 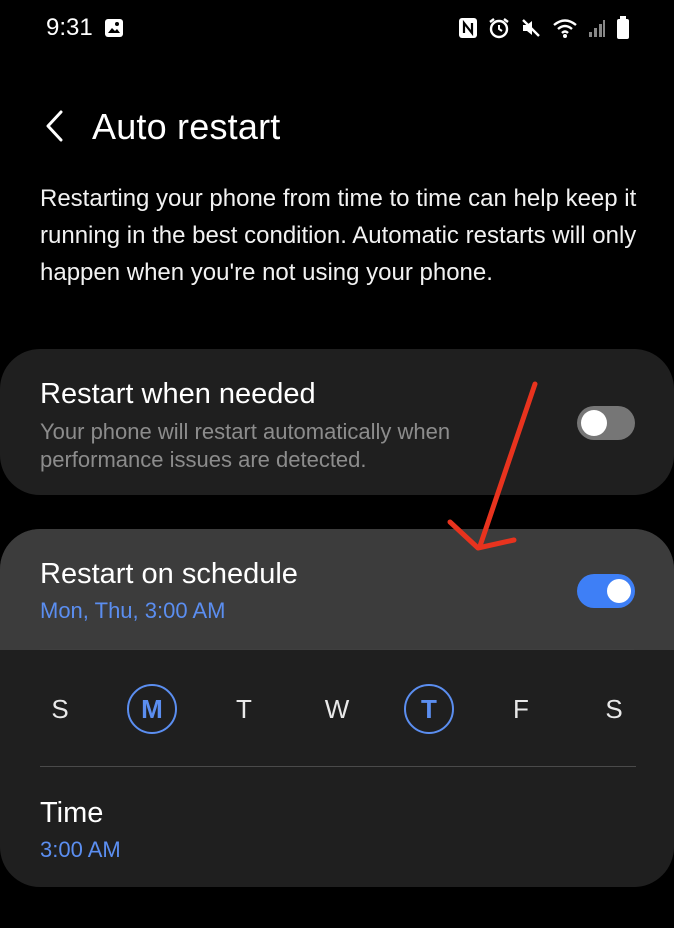 I want to click on restart-on-schedule-summary: Mon, Thu, 3:00 AM, so click(x=133, y=610).